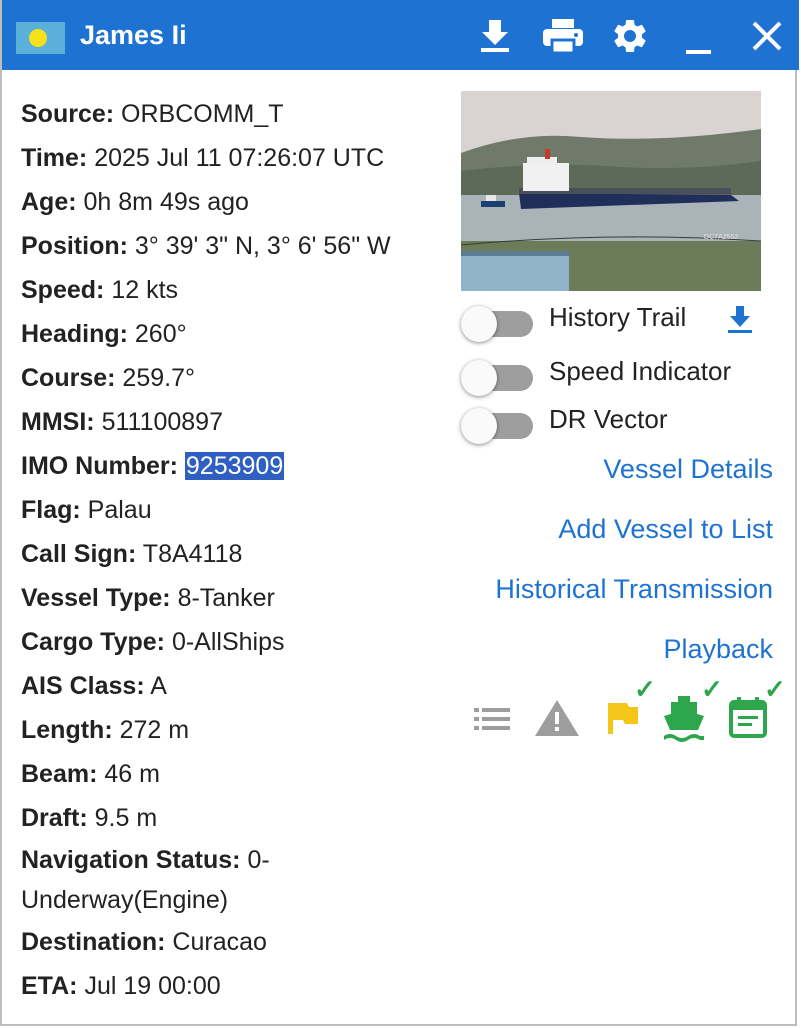  Describe the element at coordinates (497, 378) in the screenshot. I see `speed-indicator-switch` at that location.